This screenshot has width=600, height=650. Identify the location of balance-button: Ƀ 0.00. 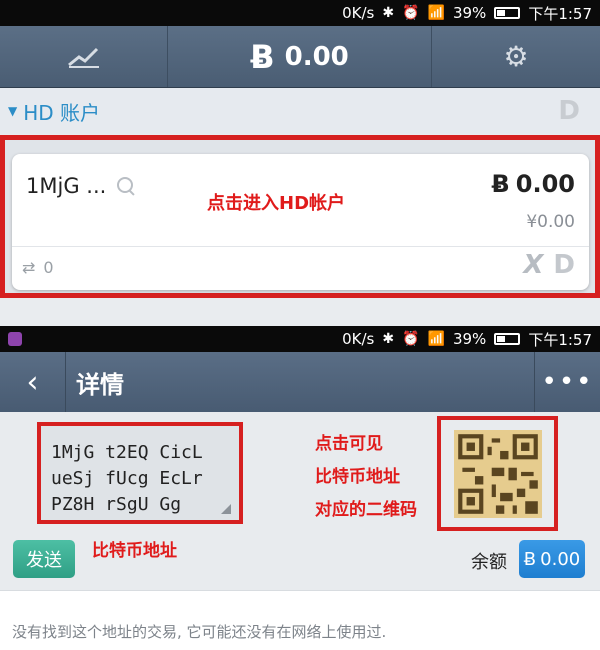
(552, 559).